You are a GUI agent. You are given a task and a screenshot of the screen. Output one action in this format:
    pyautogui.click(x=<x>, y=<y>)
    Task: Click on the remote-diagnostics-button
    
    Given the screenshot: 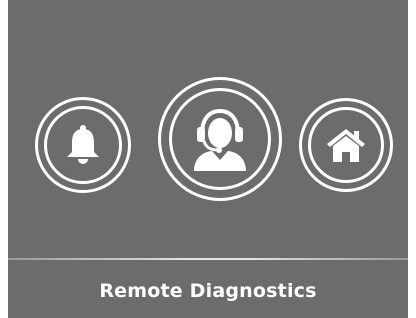 What is the action you would take?
    pyautogui.click(x=220, y=139)
    